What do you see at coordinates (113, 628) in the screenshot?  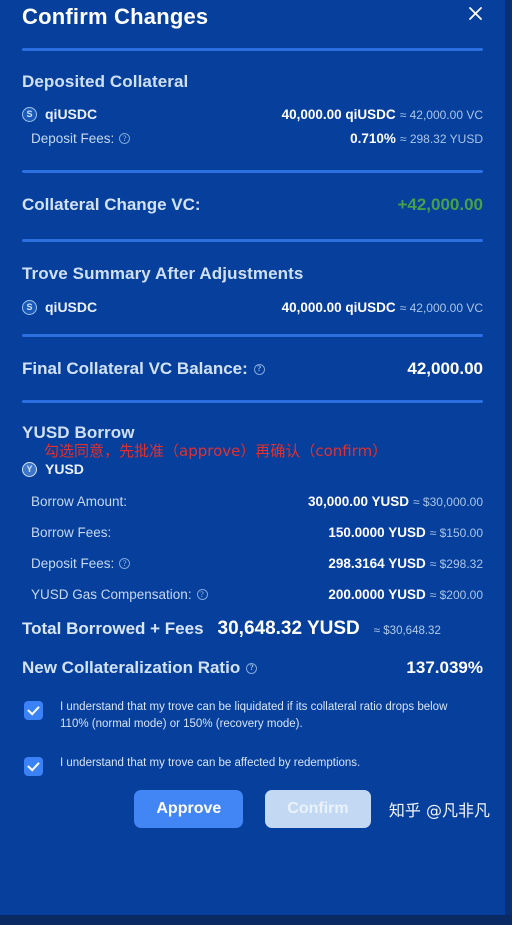 I see `total-borrowed-label: Total Borrowed + Fees` at bounding box center [113, 628].